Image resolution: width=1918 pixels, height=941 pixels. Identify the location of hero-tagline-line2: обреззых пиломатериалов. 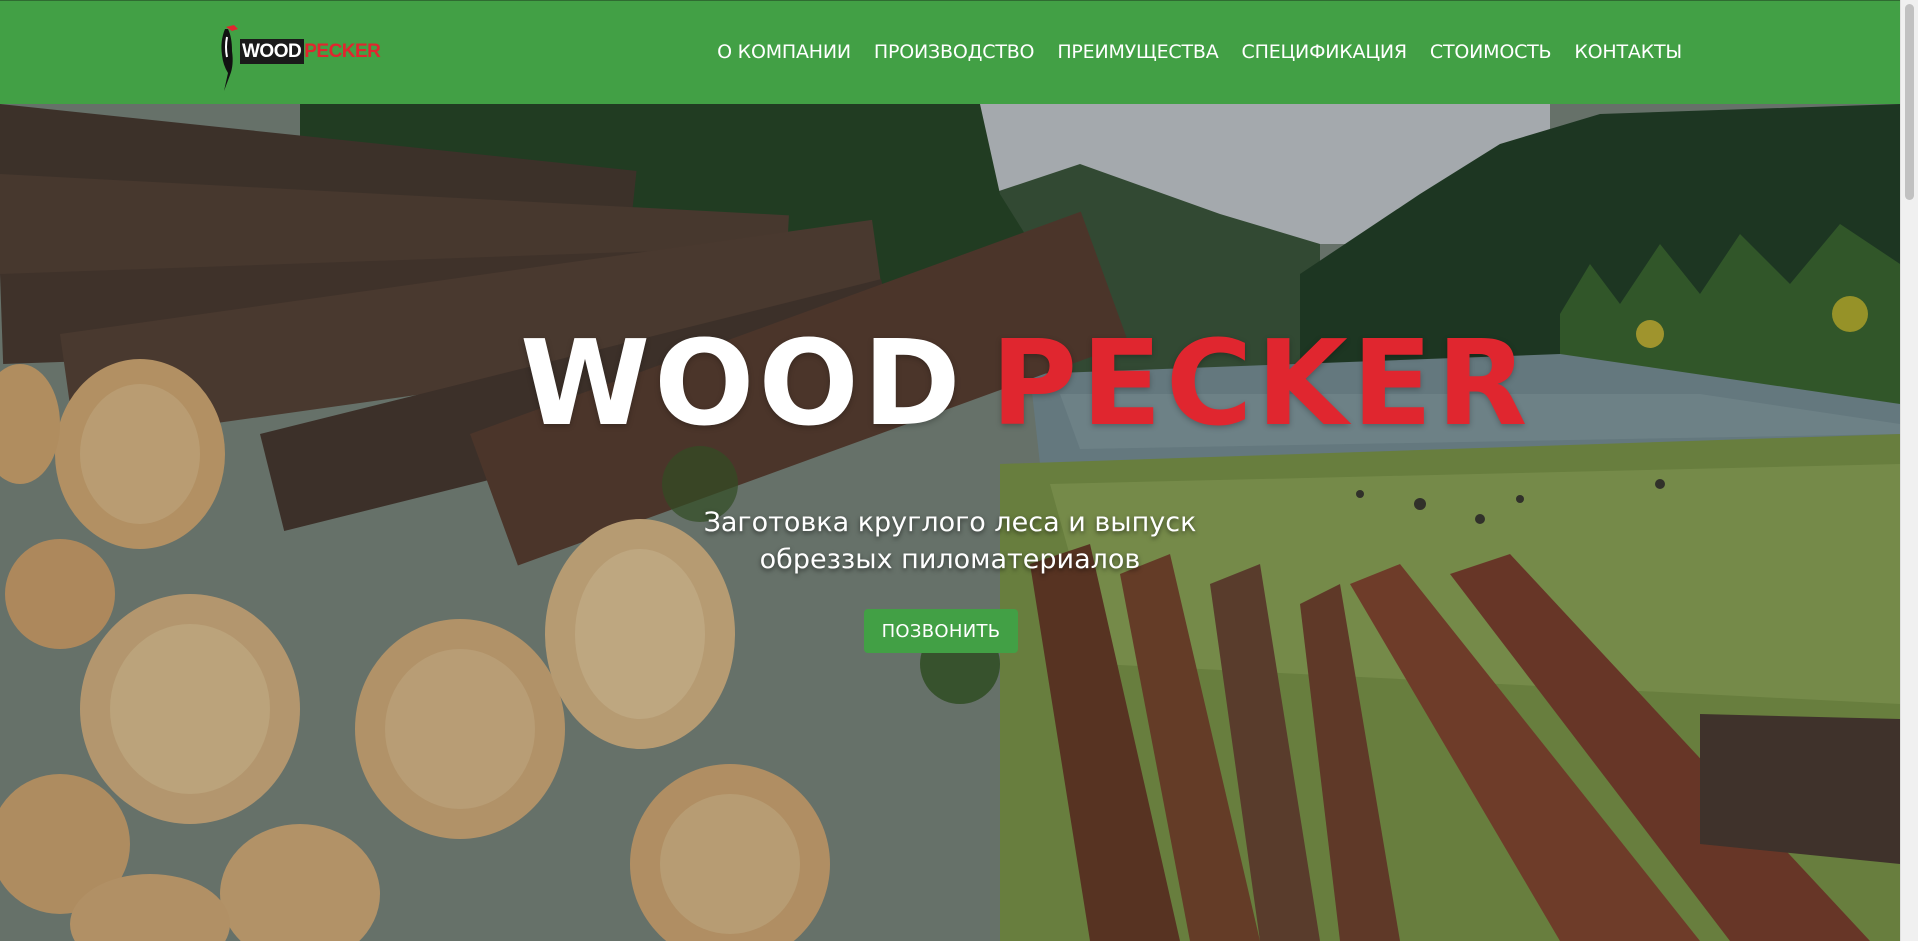
(950, 559).